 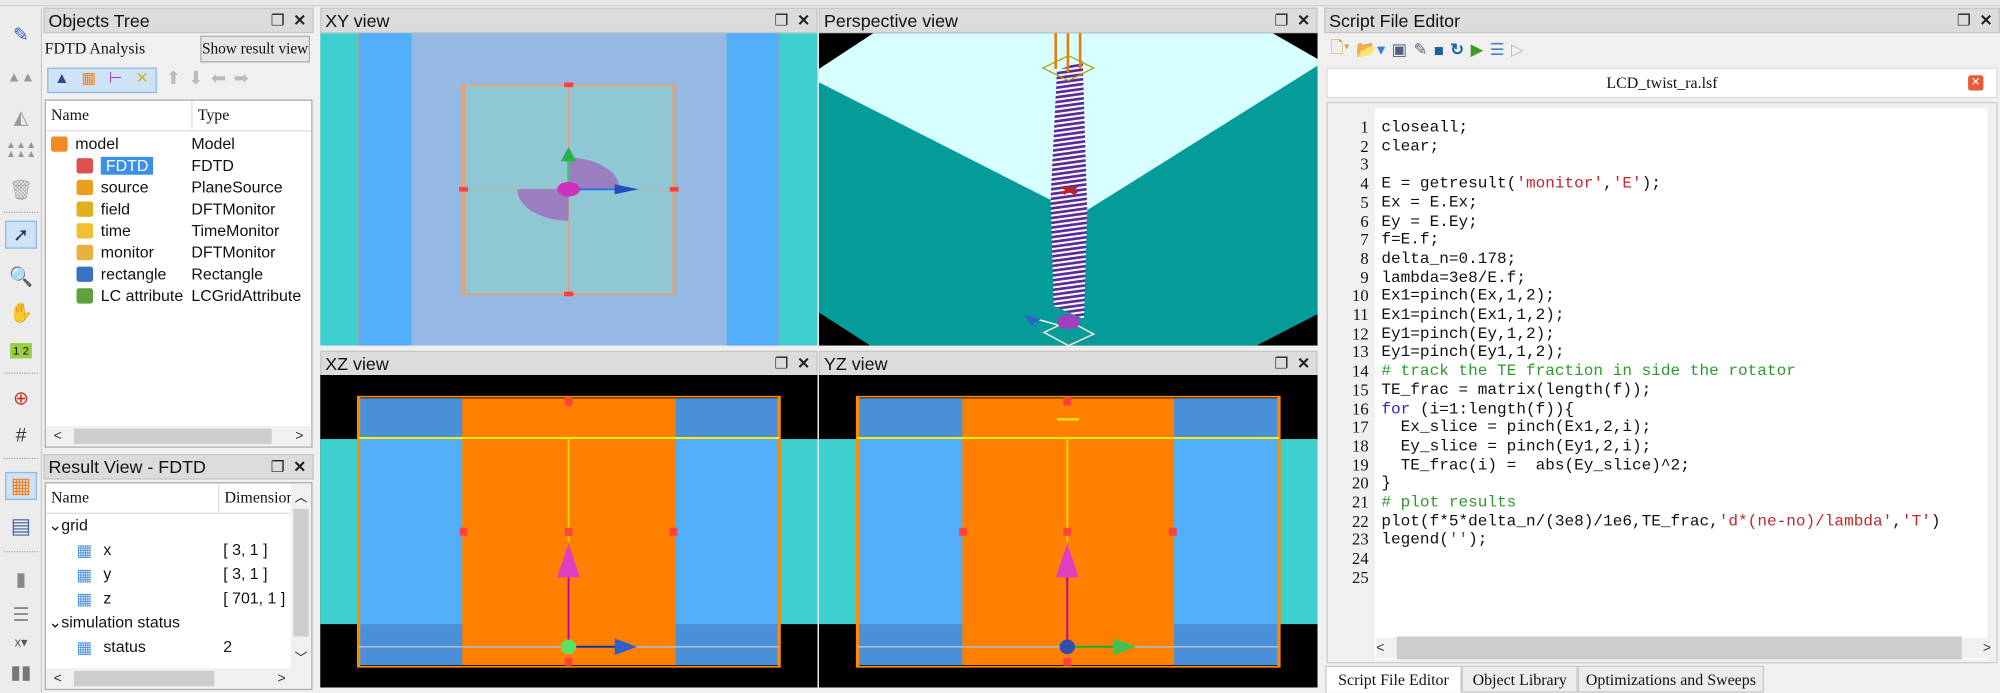 I want to click on code-line: delta_n=0.178;, so click(x=1448, y=259).